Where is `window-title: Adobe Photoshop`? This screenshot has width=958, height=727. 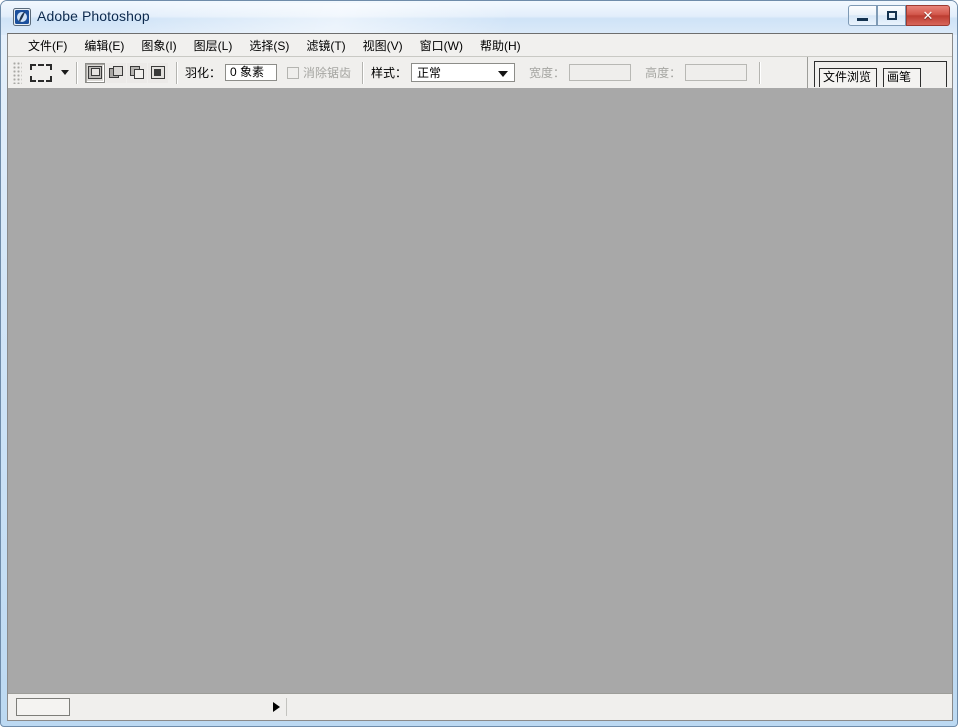 window-title: Adobe Photoshop is located at coordinates (93, 16).